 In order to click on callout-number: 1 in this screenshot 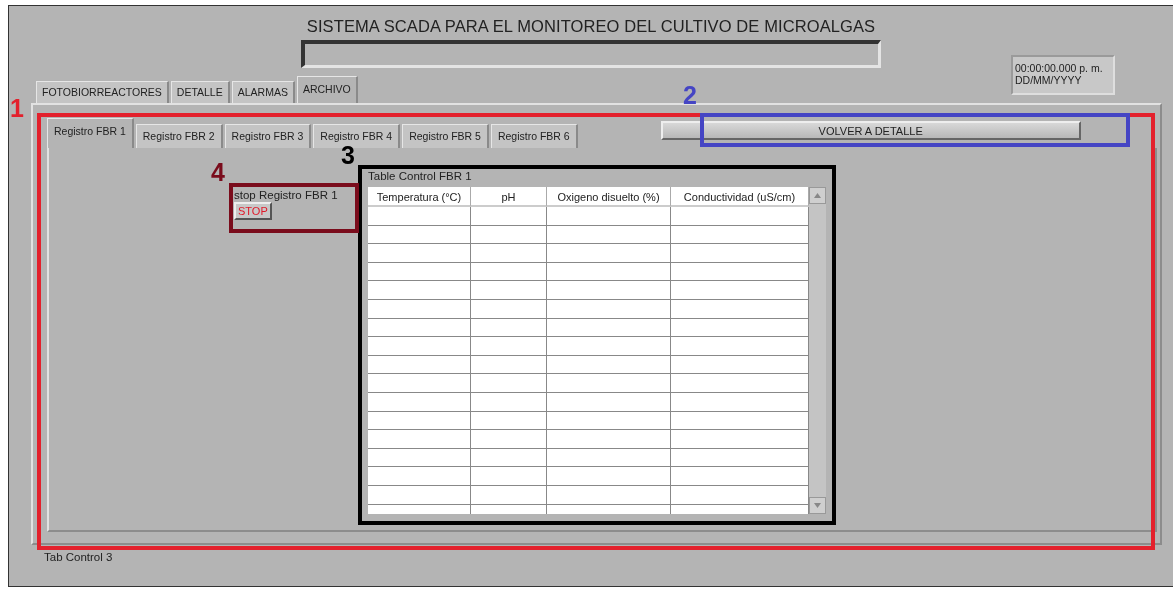, I will do `click(17, 108)`.